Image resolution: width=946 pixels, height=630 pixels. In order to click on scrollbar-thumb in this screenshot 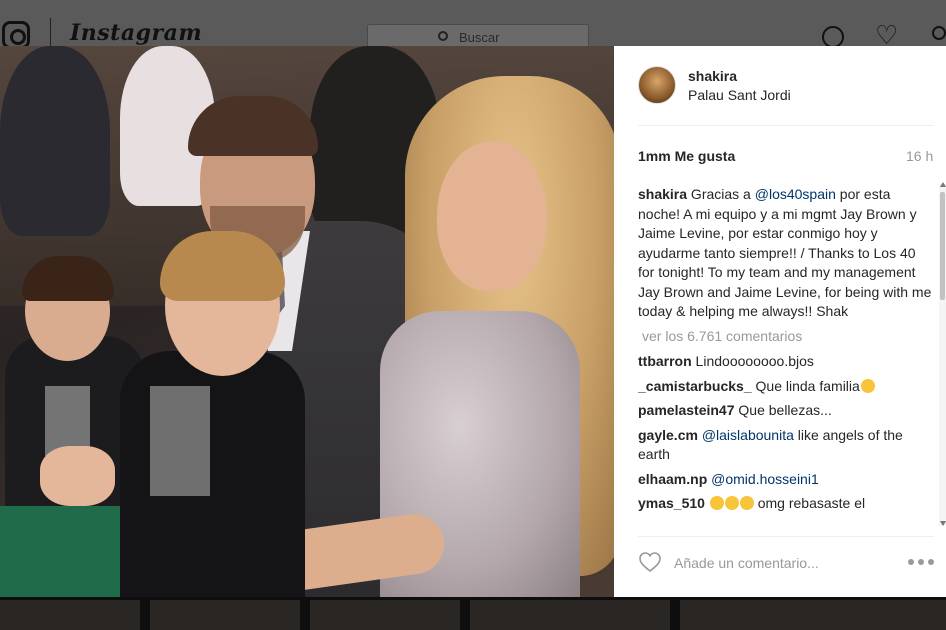, I will do `click(942, 246)`.